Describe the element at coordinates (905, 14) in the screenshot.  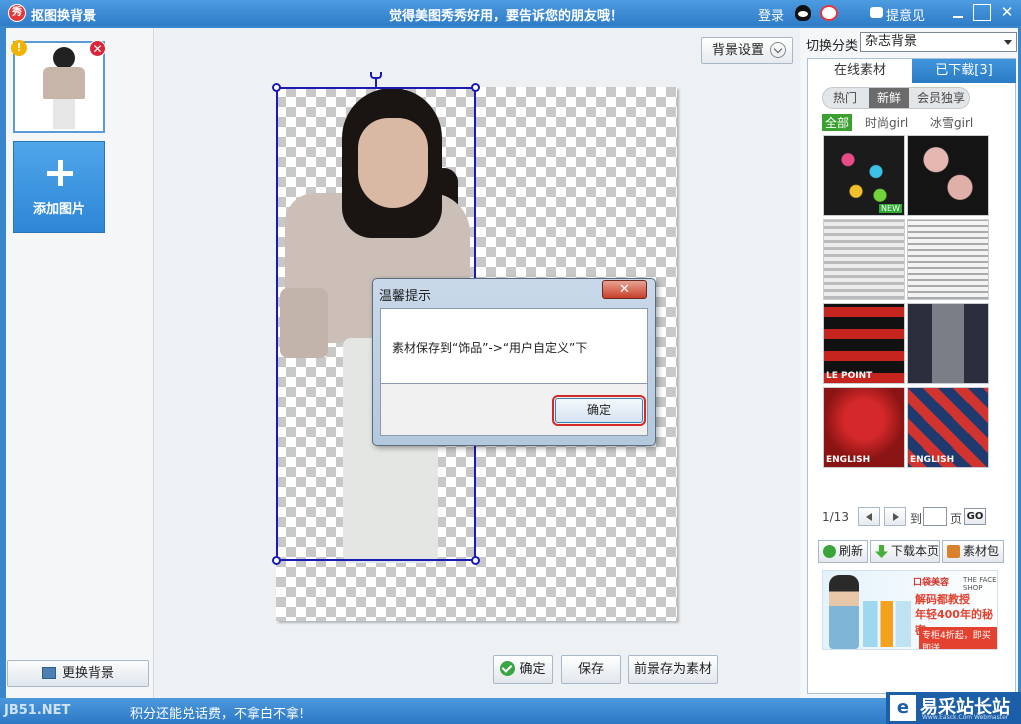
I see `feedback-link: 提意见` at that location.